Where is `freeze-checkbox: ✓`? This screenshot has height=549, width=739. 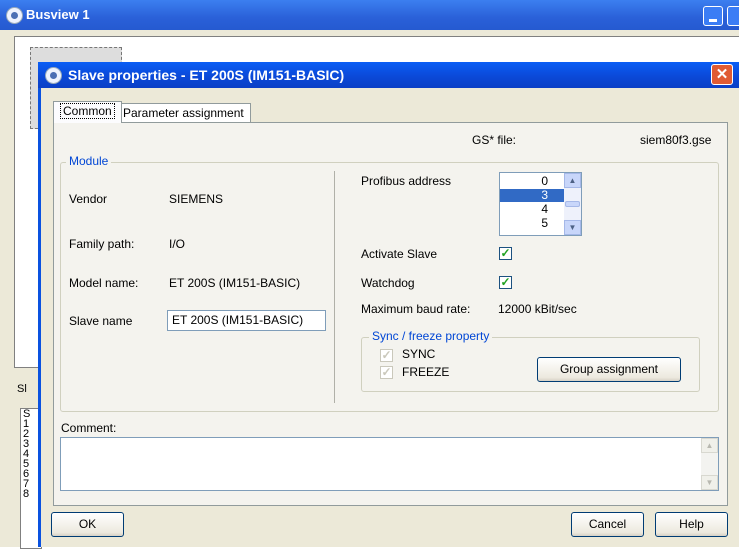
freeze-checkbox: ✓ is located at coordinates (386, 372).